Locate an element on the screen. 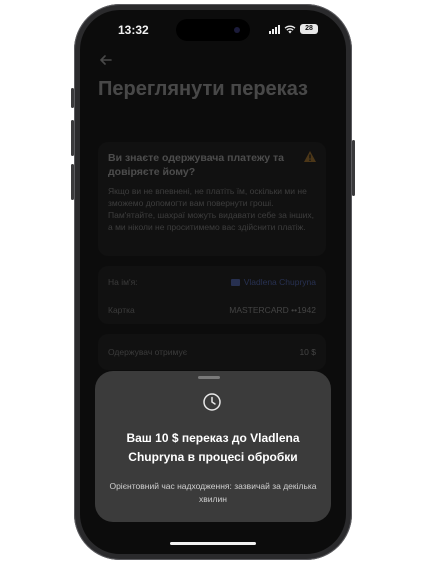 The width and height of the screenshot is (423, 563). warning-triangle-icon is located at coordinates (310, 156).